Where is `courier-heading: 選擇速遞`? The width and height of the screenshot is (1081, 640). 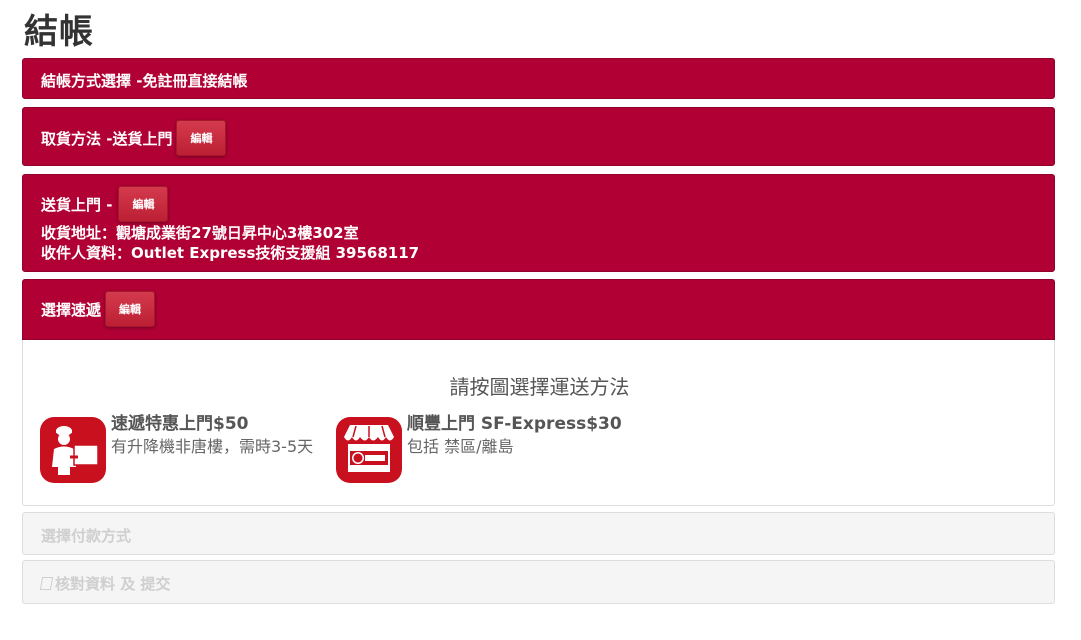
courier-heading: 選擇速遞 is located at coordinates (71, 309).